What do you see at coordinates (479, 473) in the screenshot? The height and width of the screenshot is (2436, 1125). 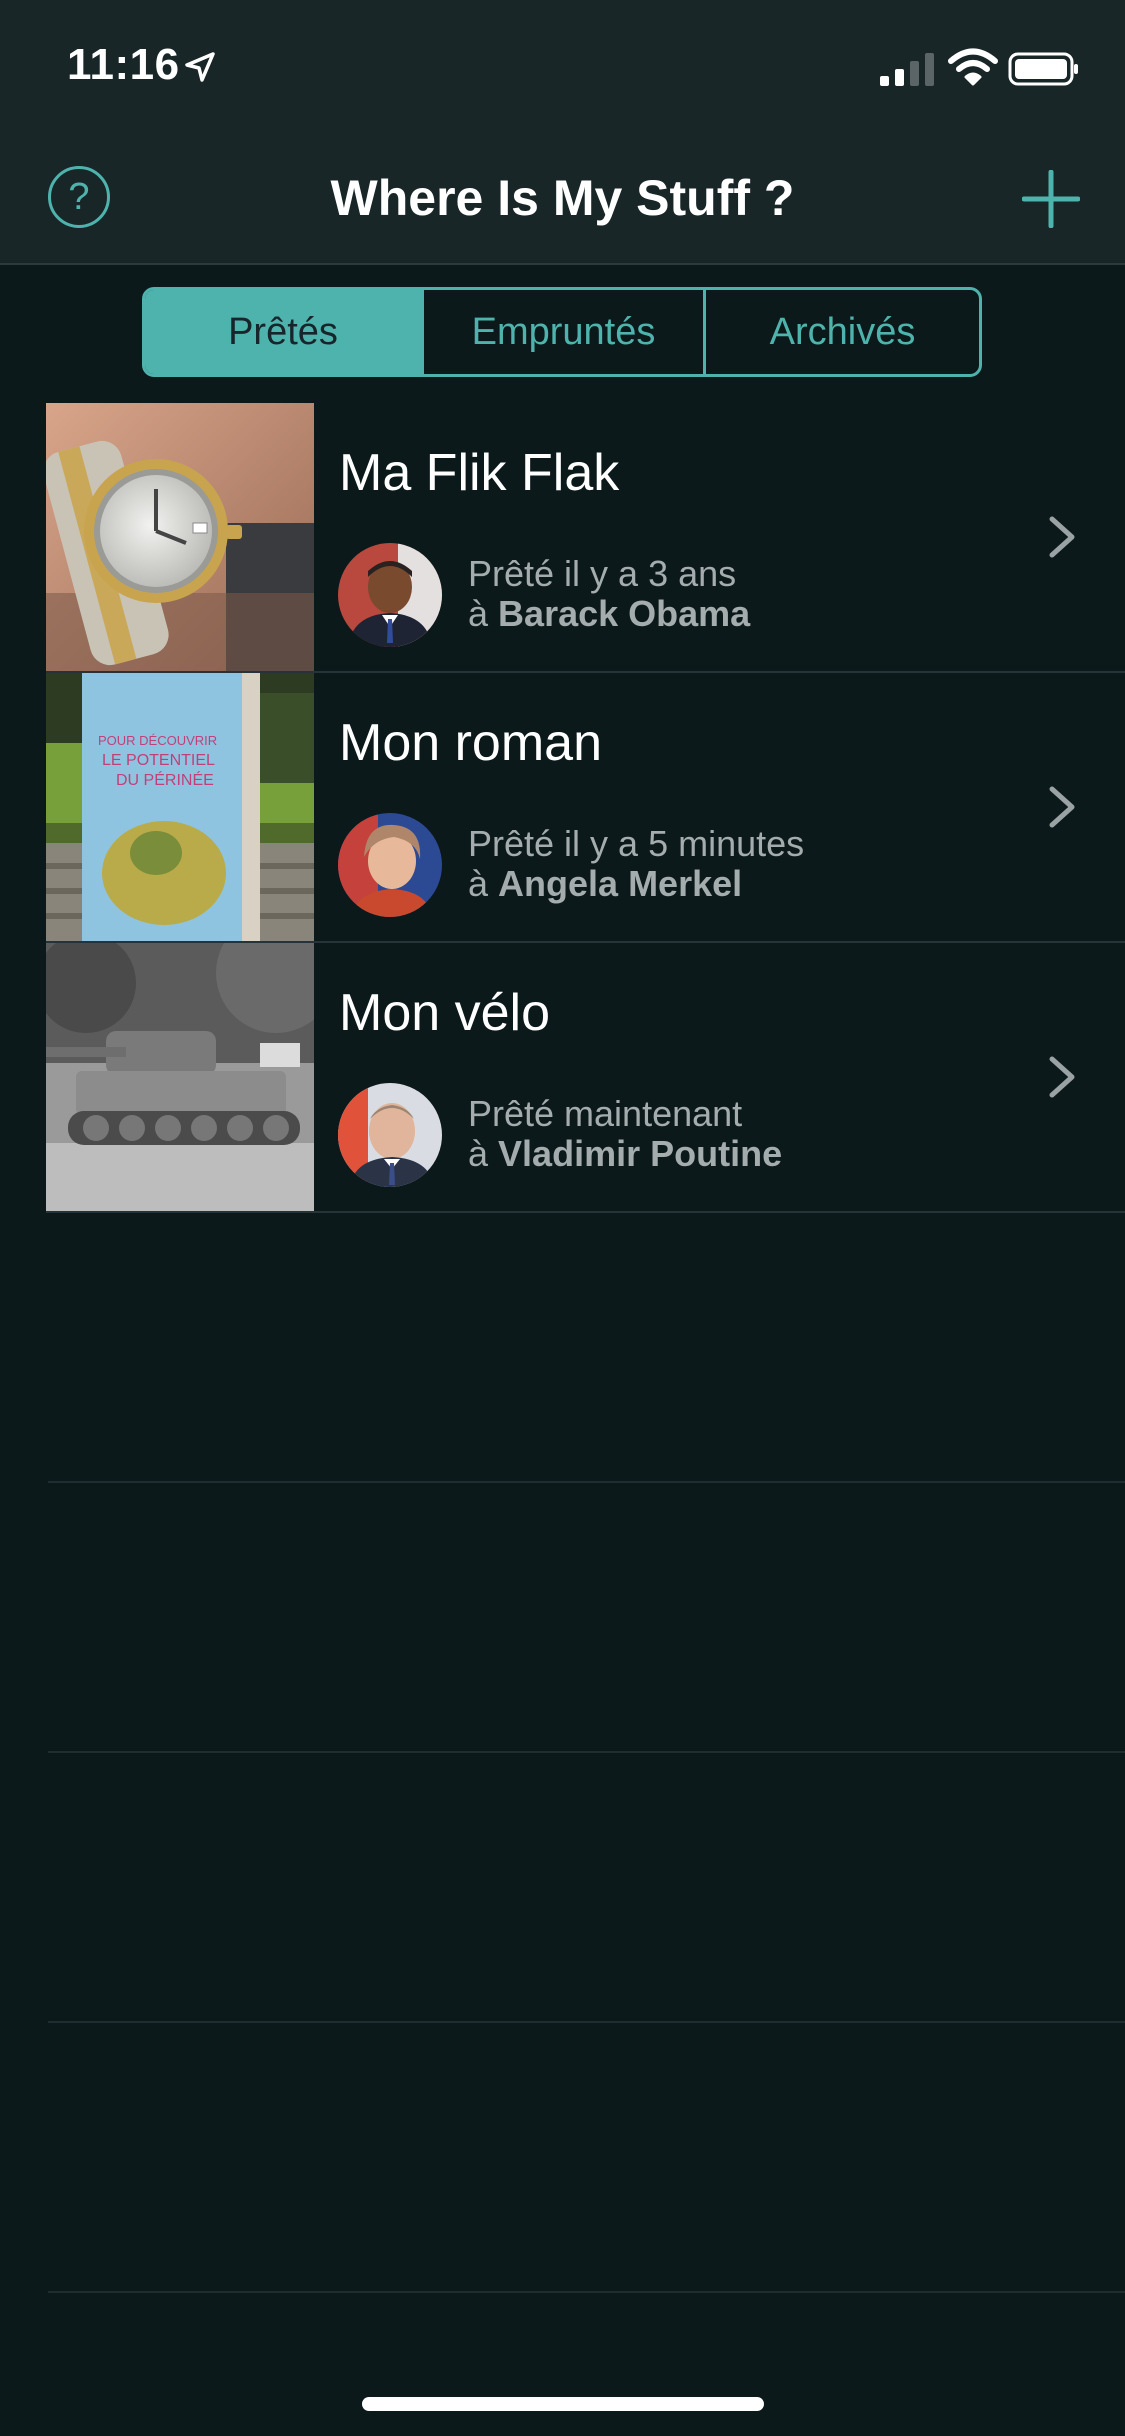 I see `item-title: Ma Flik Flak` at bounding box center [479, 473].